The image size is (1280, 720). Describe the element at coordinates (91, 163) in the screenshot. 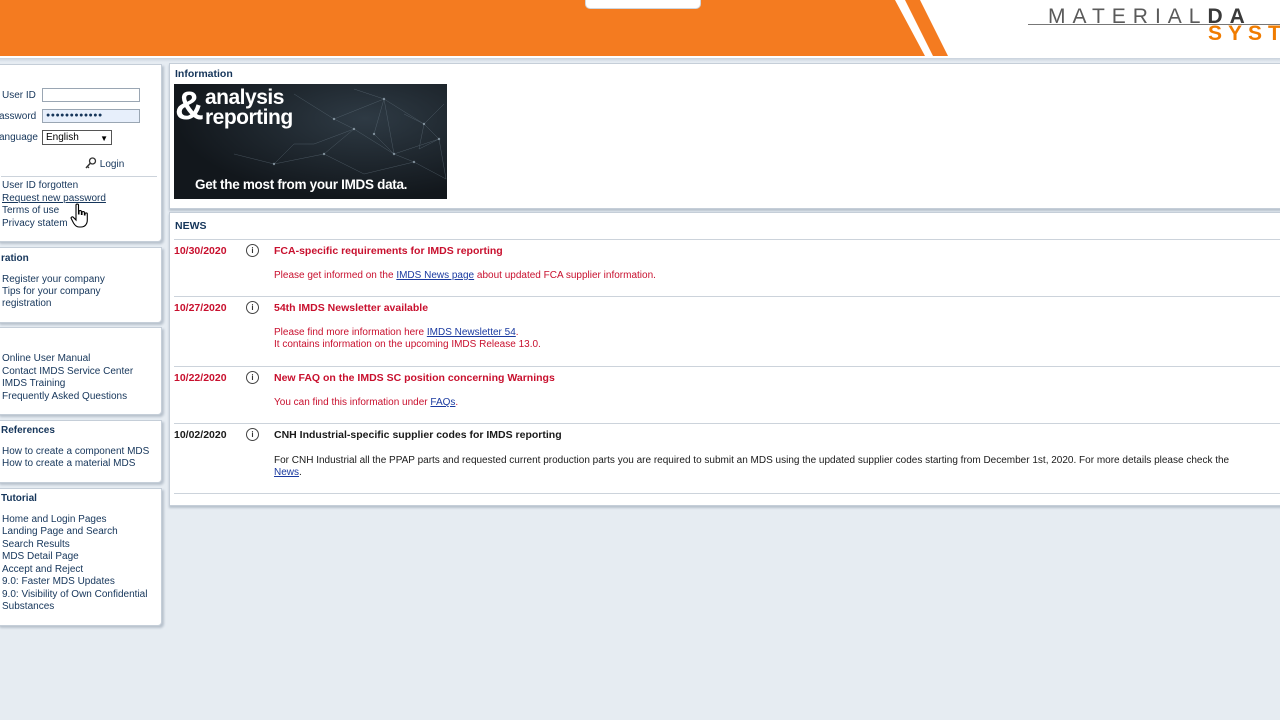

I see `key-icon` at that location.